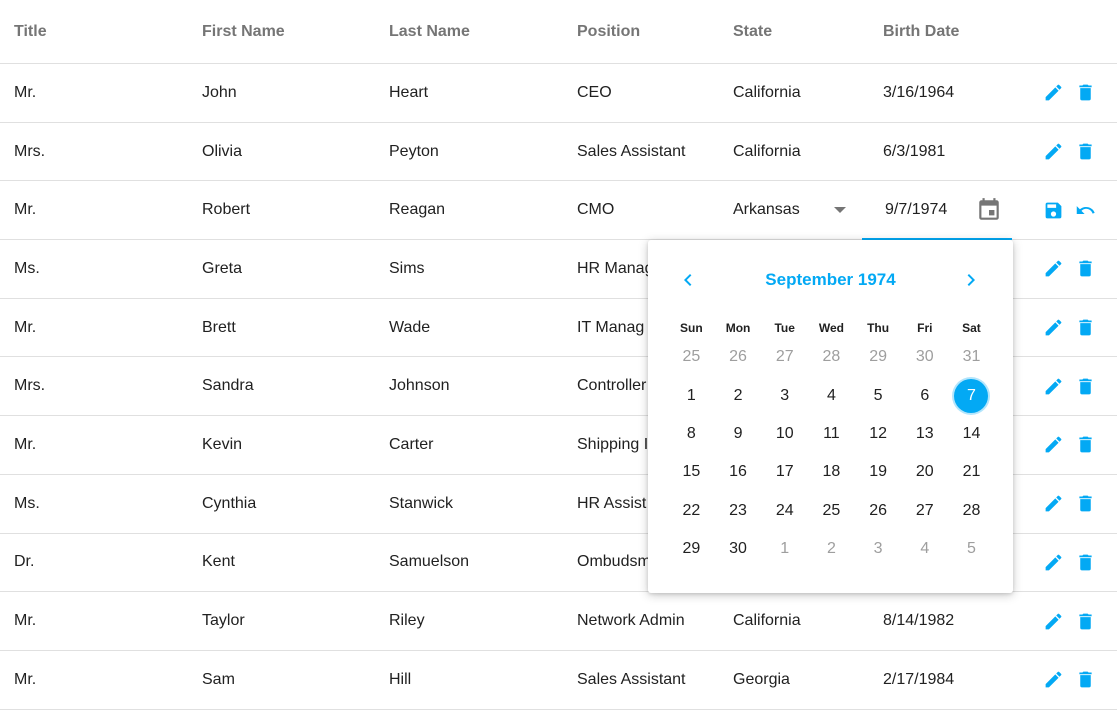 Image resolution: width=1117 pixels, height=710 pixels. What do you see at coordinates (409, 92) in the screenshot?
I see `cell-last-name: Heart` at bounding box center [409, 92].